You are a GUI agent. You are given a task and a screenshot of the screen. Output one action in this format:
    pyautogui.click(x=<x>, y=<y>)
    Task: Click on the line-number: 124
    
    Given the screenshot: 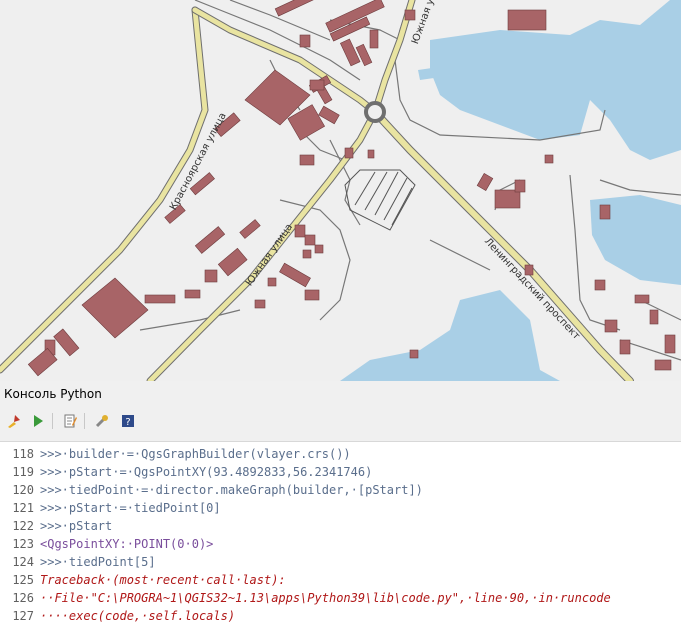 What is the action you would take?
    pyautogui.click(x=23, y=562)
    